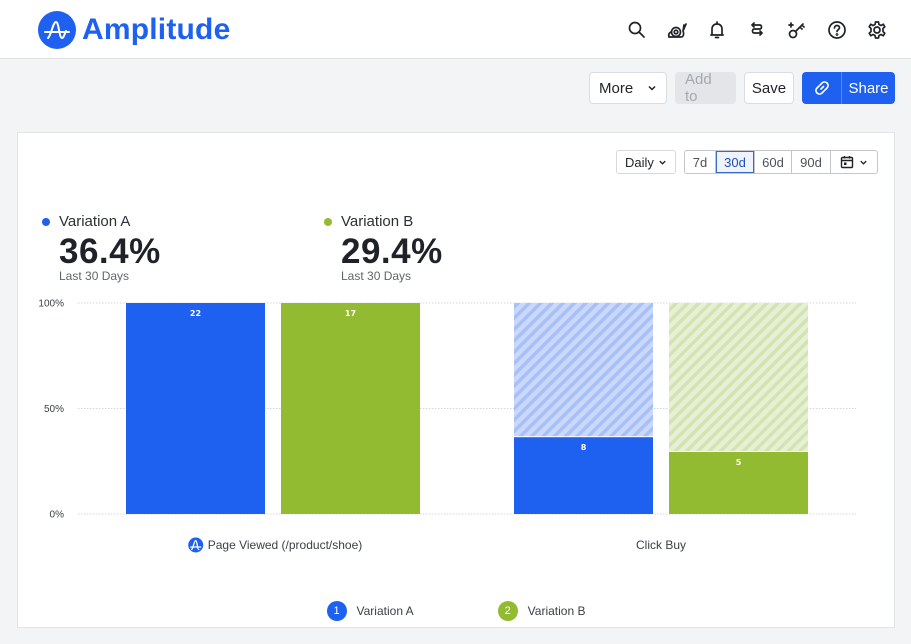 The width and height of the screenshot is (911, 644). What do you see at coordinates (837, 30) in the screenshot?
I see `help-icon` at bounding box center [837, 30].